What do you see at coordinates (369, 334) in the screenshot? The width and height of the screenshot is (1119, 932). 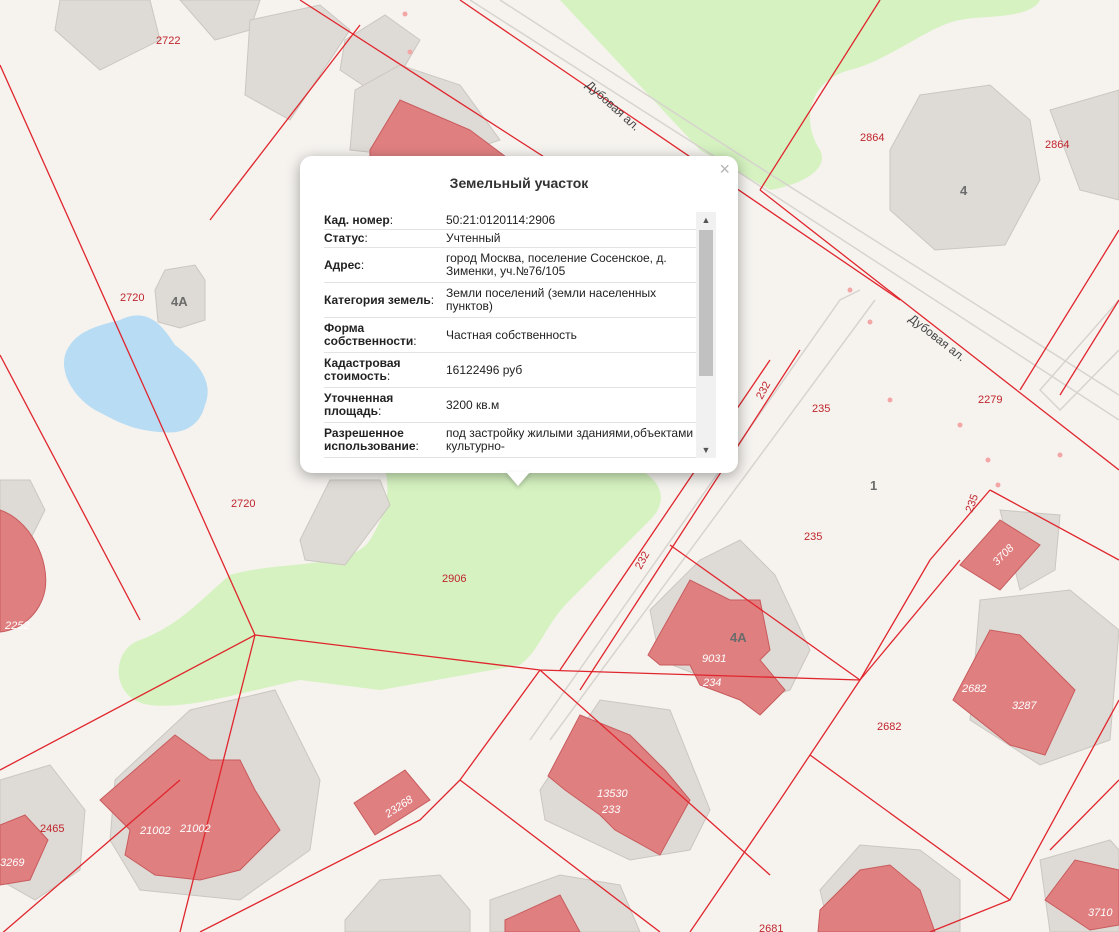 I see `row-key: Форма собственности` at bounding box center [369, 334].